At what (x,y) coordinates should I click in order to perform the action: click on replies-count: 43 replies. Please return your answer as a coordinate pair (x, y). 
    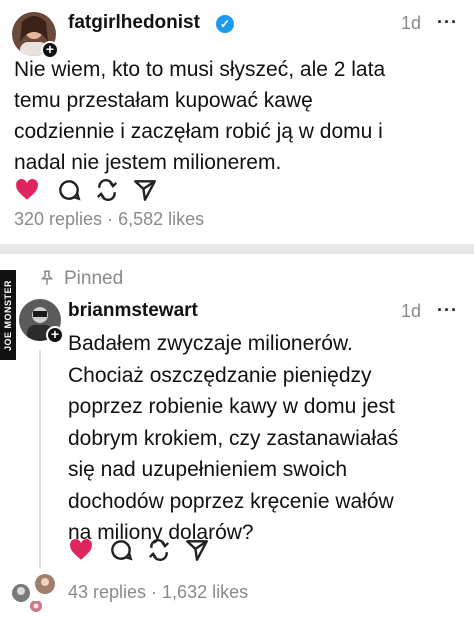
    Looking at the image, I should click on (107, 592).